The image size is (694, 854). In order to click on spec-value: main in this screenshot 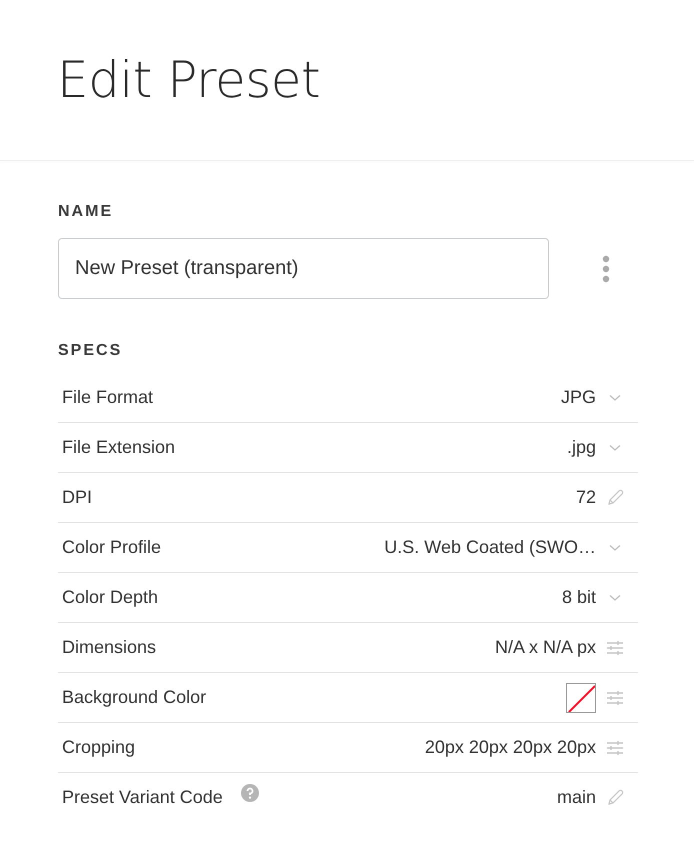, I will do `click(576, 797)`.